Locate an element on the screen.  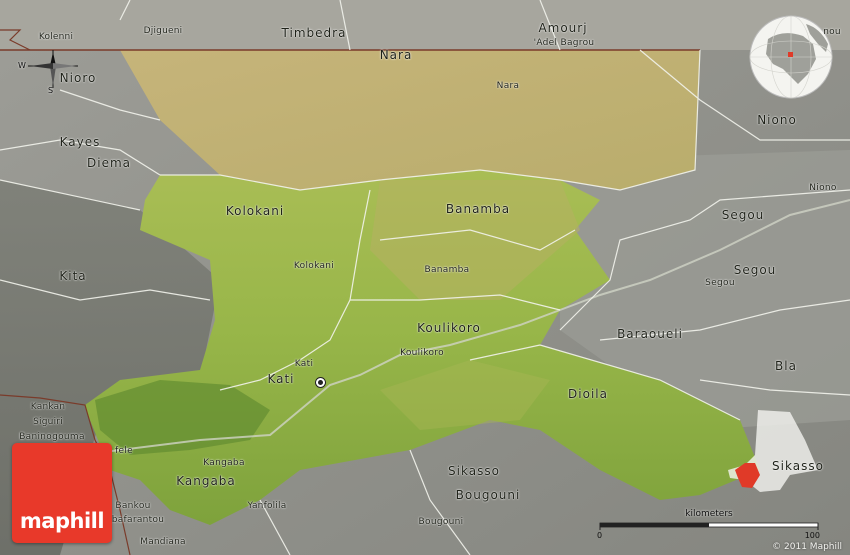
globe-locator is located at coordinates (791, 57).